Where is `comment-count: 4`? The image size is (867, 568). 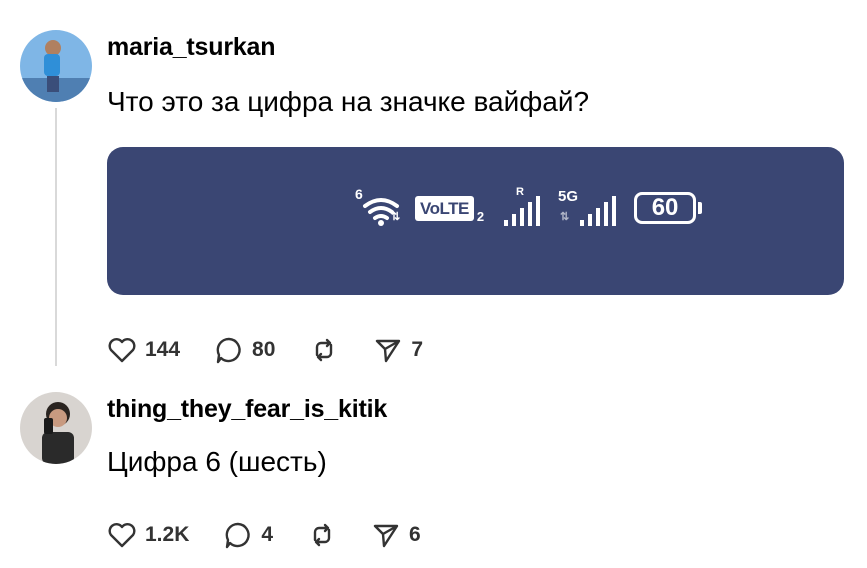
comment-count: 4 is located at coordinates (267, 534).